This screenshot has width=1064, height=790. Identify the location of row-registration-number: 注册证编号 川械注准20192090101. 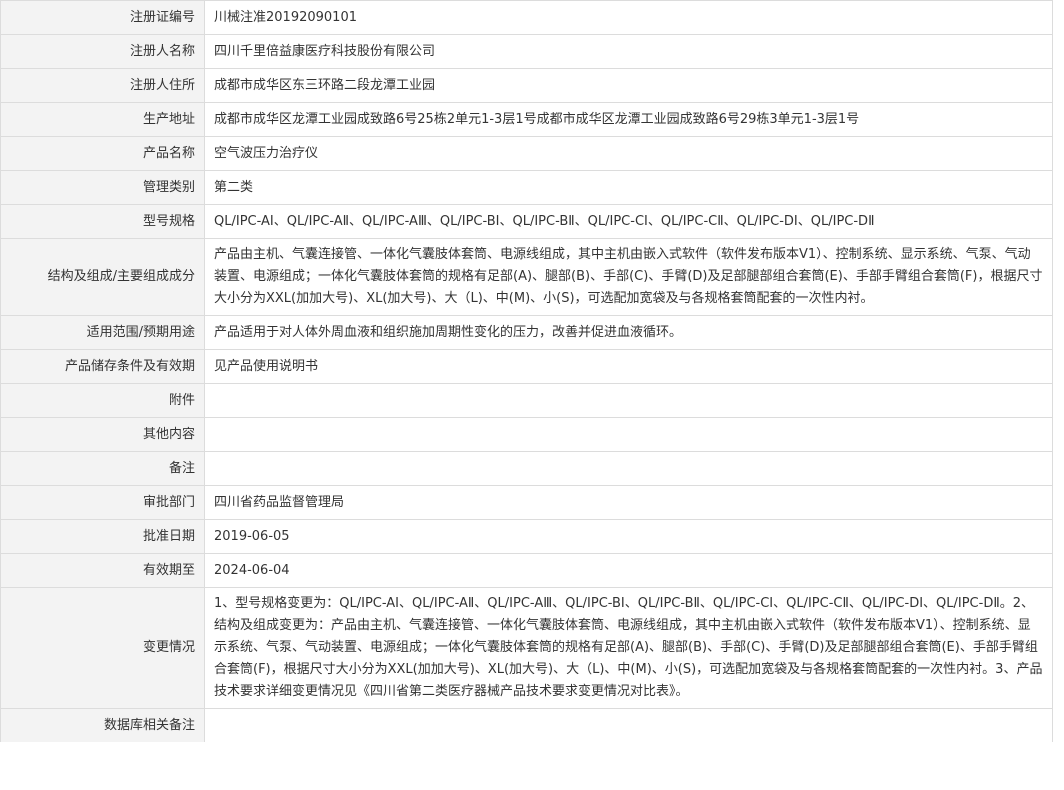
(526, 17).